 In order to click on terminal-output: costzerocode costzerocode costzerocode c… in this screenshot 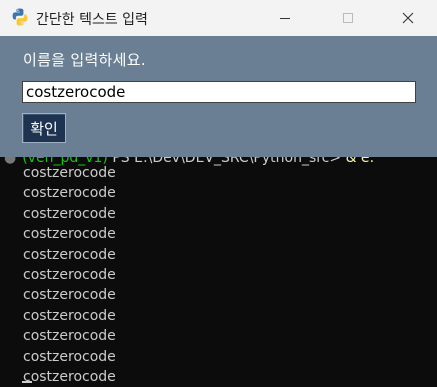, I will do `click(69, 275)`.